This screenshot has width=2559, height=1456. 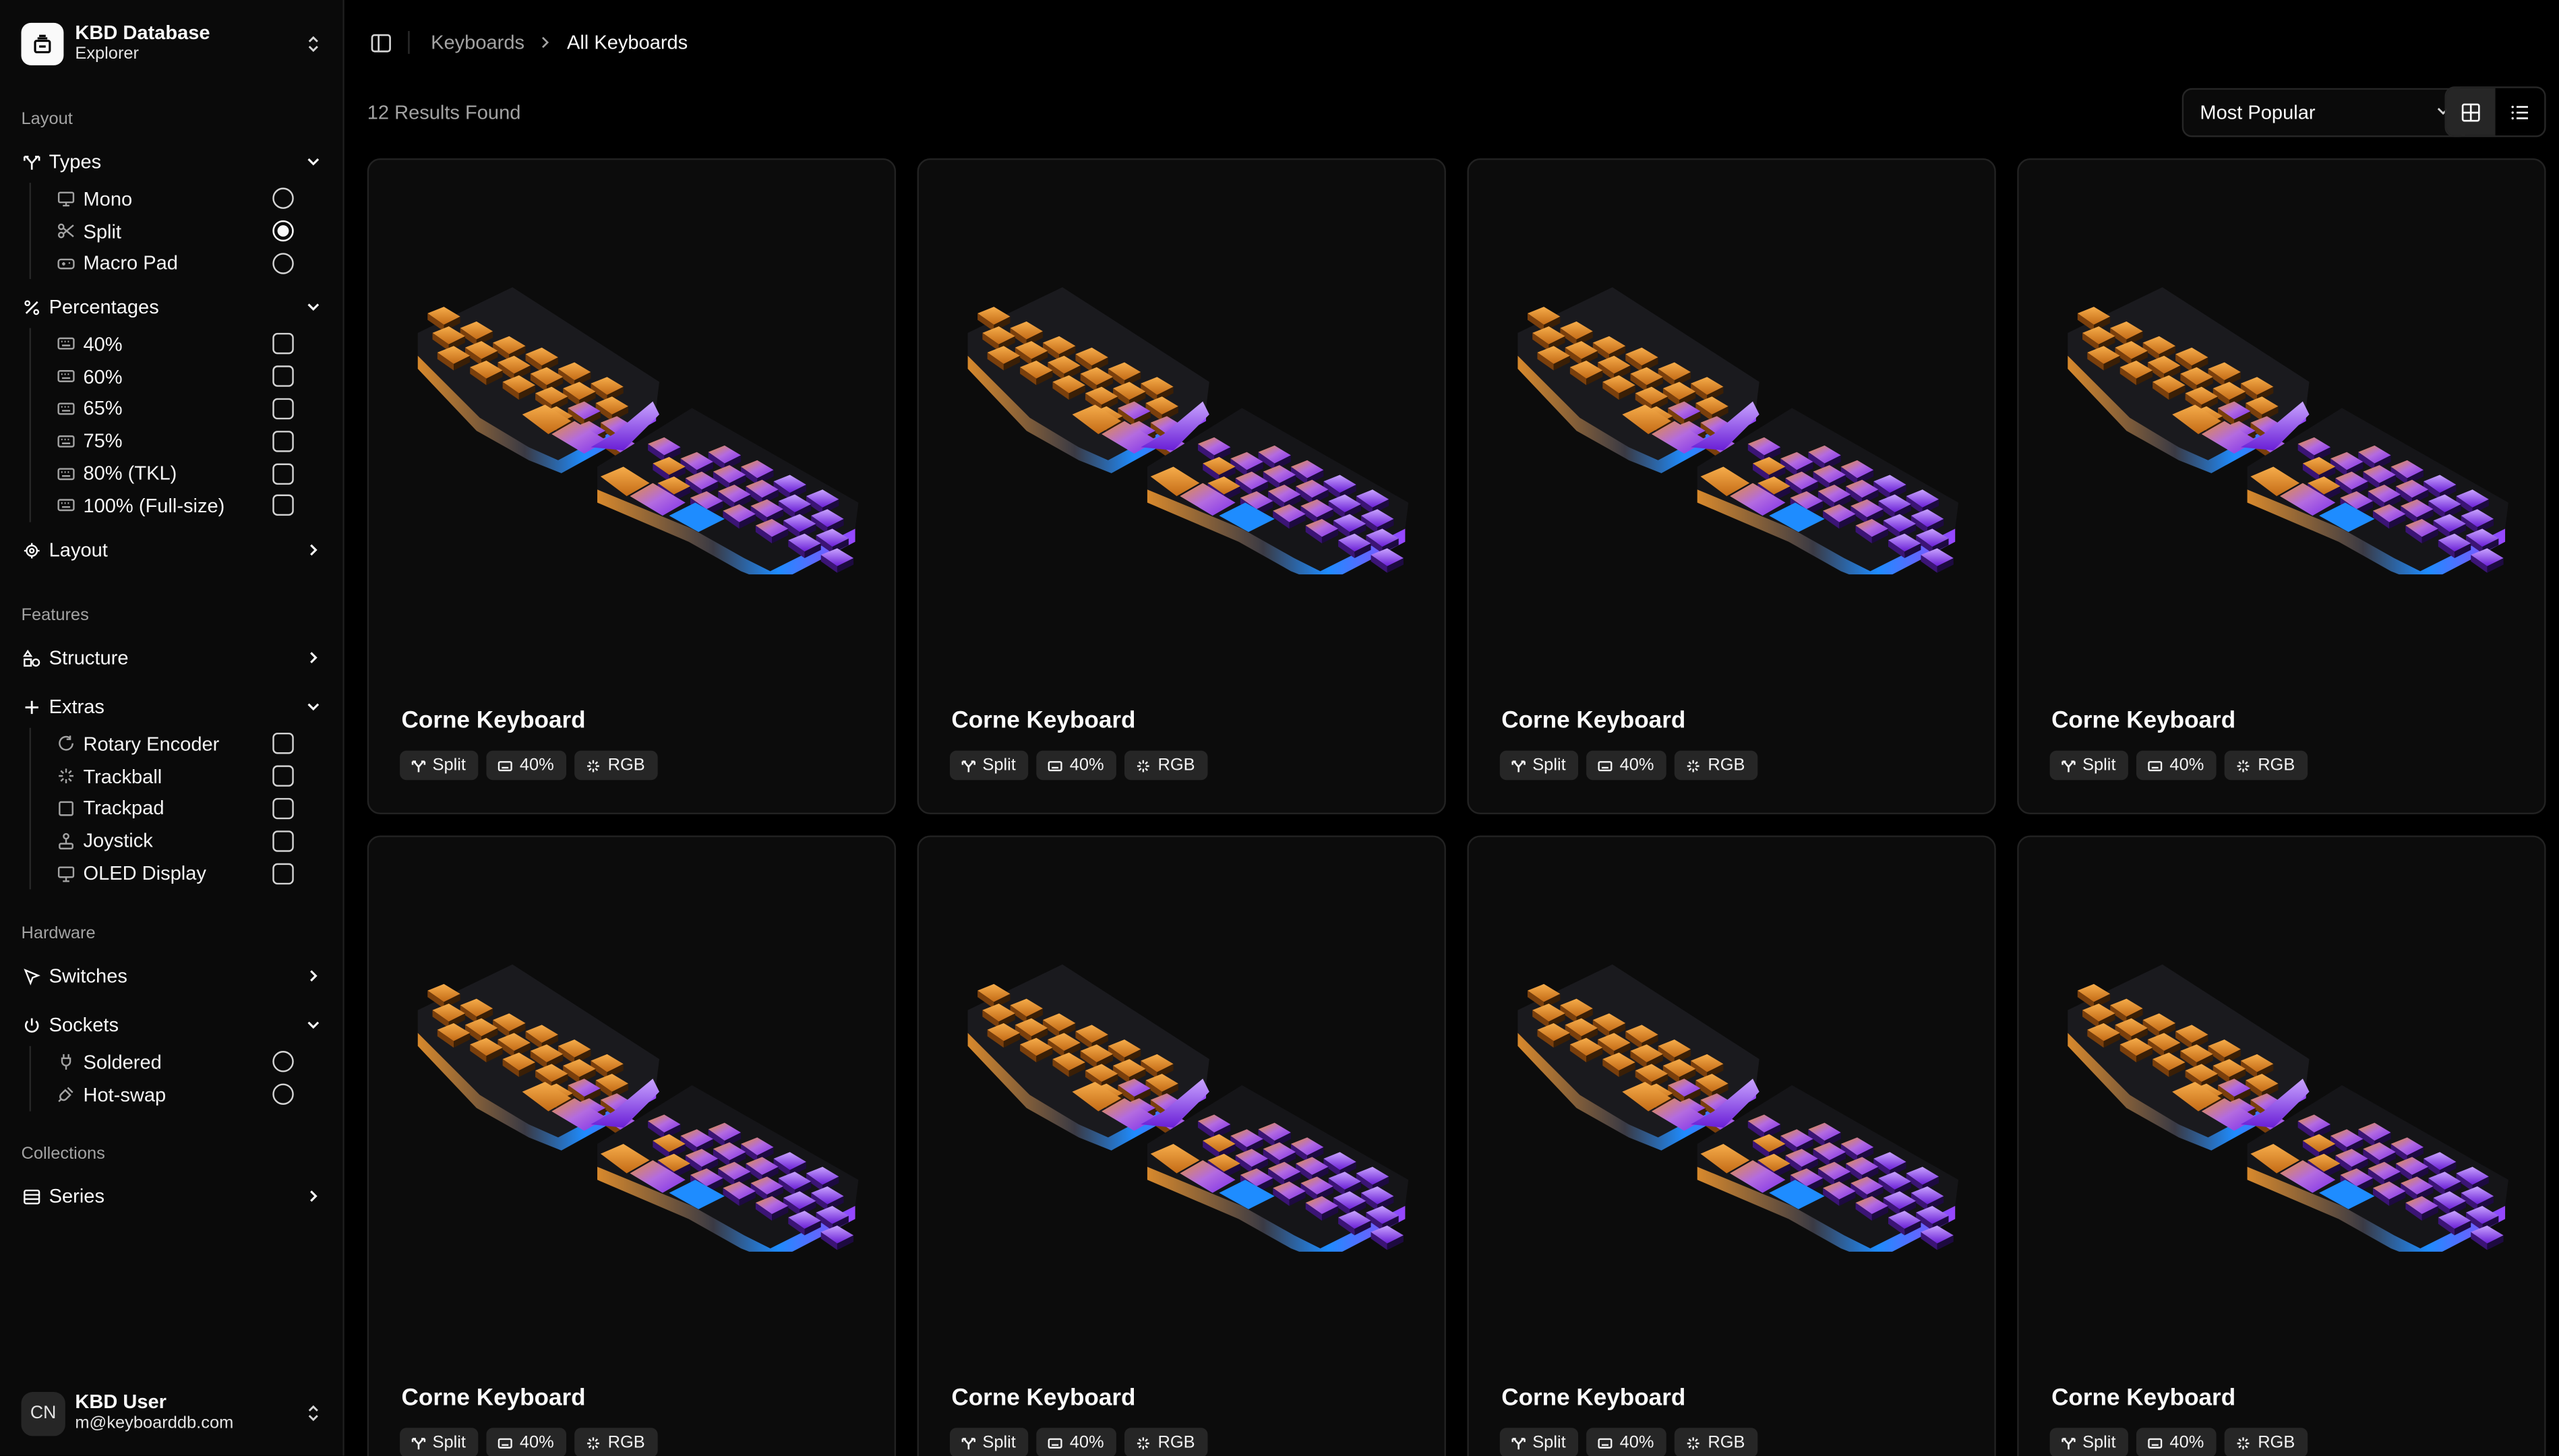 I want to click on sidebar-toggle-icon, so click(x=380, y=42).